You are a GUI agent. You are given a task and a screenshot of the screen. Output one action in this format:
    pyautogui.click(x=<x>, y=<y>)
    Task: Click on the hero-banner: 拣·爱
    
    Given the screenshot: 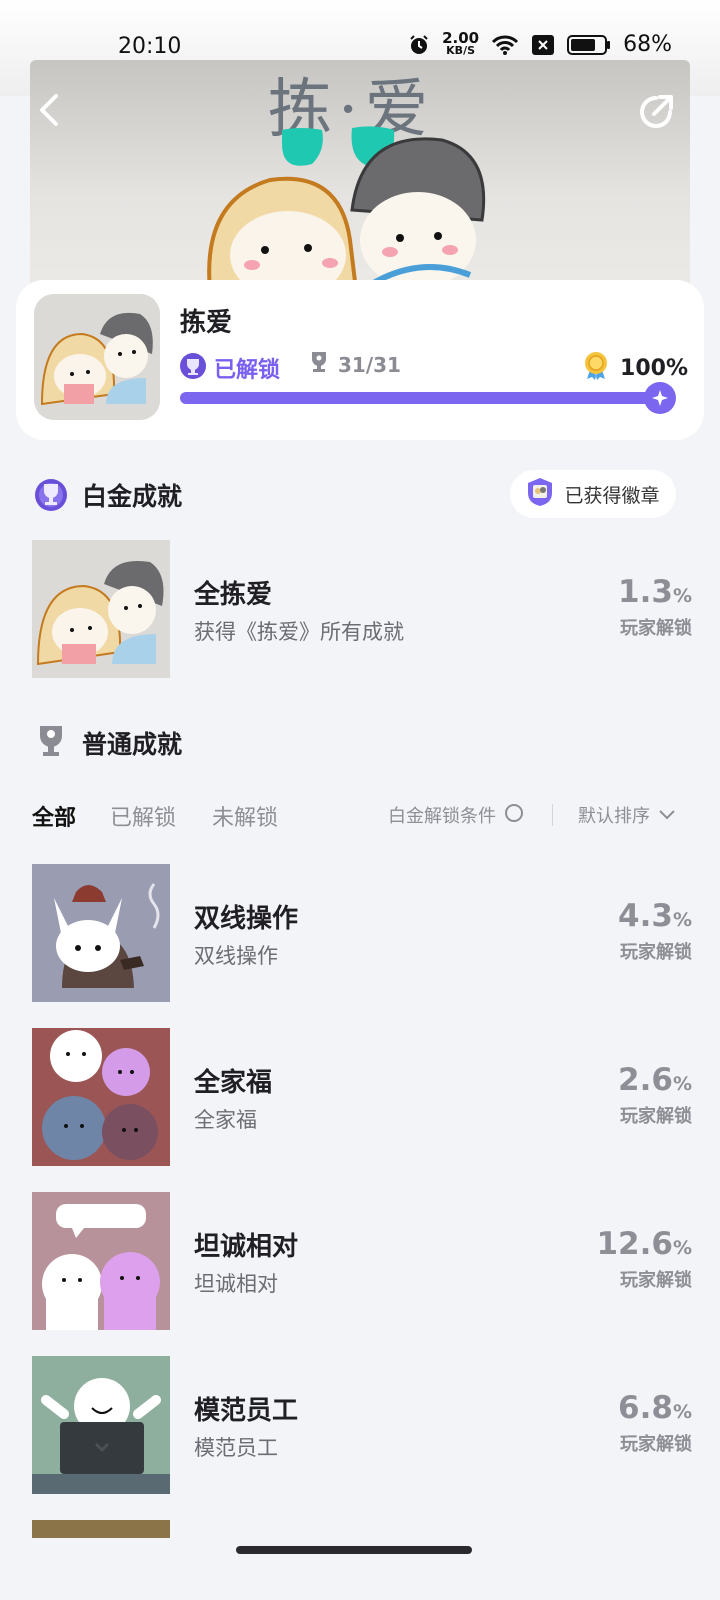 What is the action you would take?
    pyautogui.click(x=360, y=175)
    